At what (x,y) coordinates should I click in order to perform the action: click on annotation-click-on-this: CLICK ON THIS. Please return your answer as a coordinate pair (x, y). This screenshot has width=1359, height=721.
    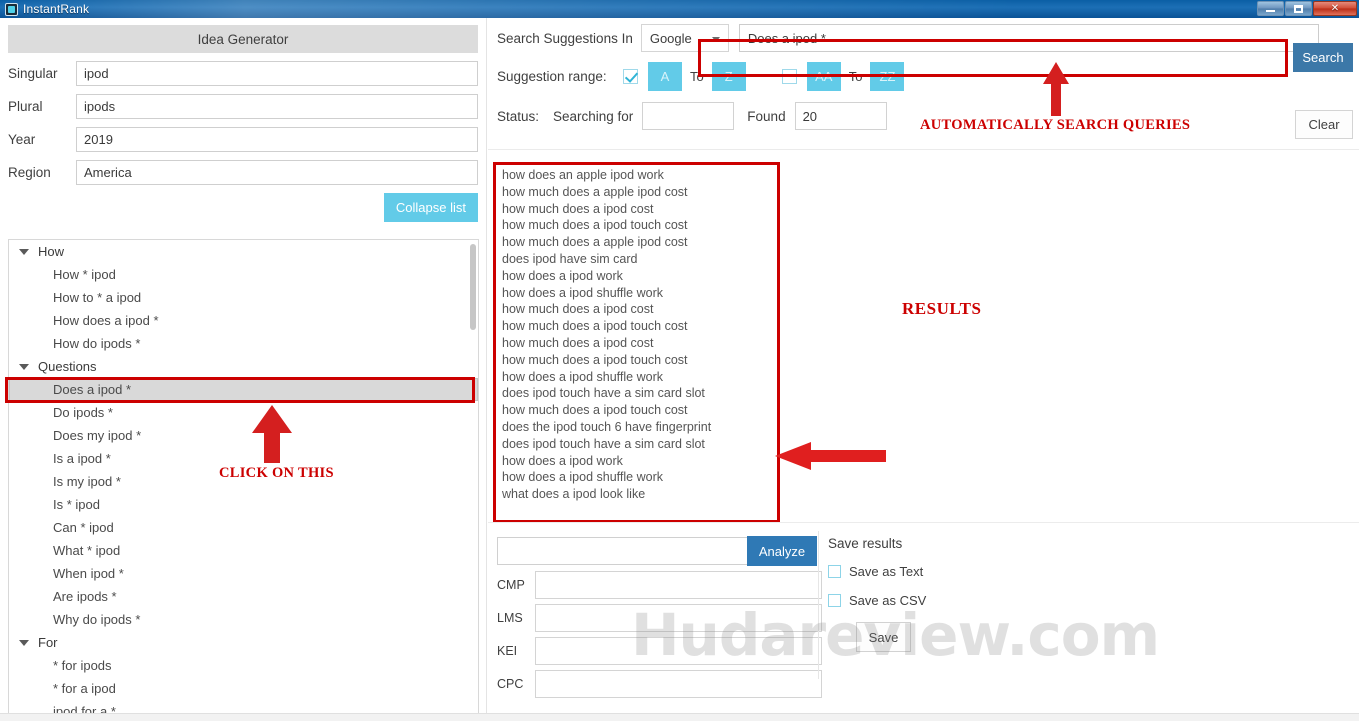
    Looking at the image, I should click on (276, 473).